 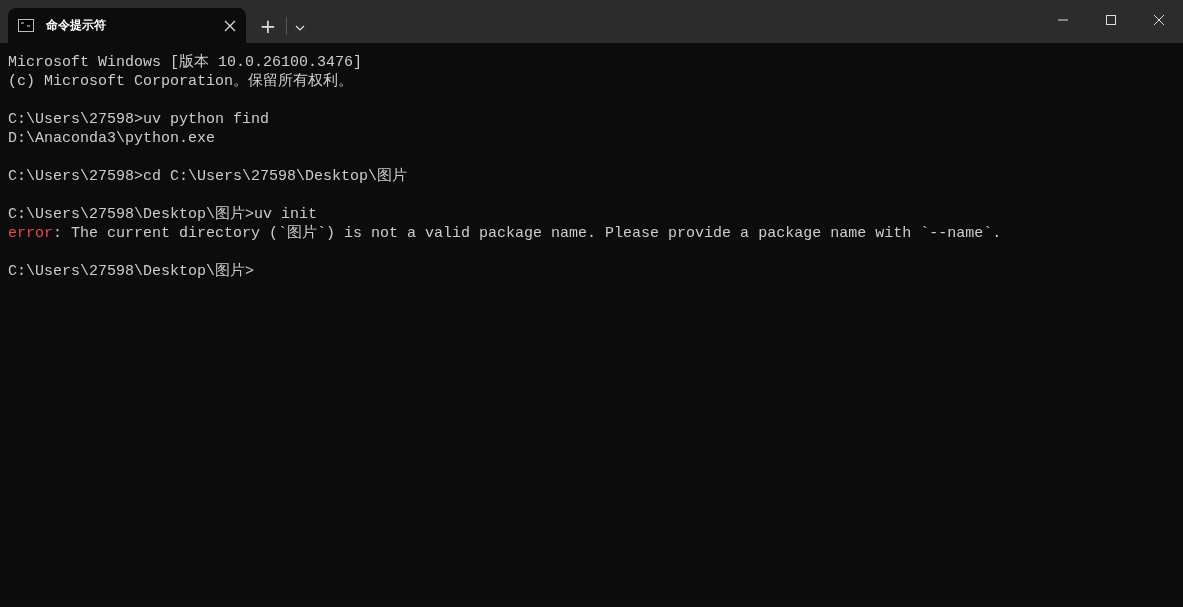 I want to click on close-tab-icon, so click(x=230, y=25).